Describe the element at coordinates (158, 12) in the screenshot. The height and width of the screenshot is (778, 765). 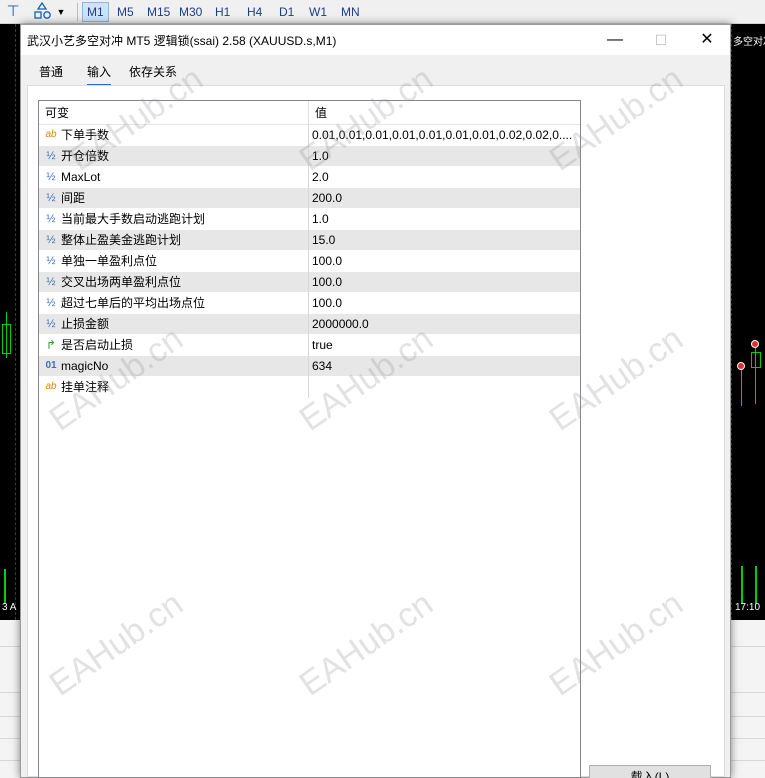
I see `timeframe-m15: M15` at that location.